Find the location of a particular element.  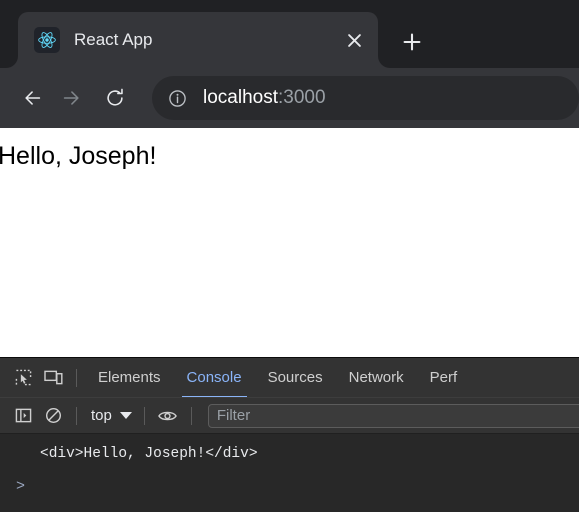

close-icon is located at coordinates (354, 40).